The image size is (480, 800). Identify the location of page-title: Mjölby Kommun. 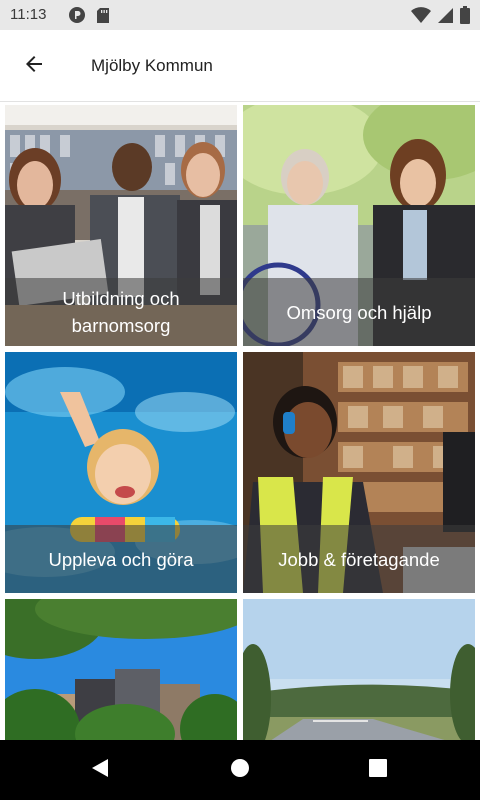
(152, 65).